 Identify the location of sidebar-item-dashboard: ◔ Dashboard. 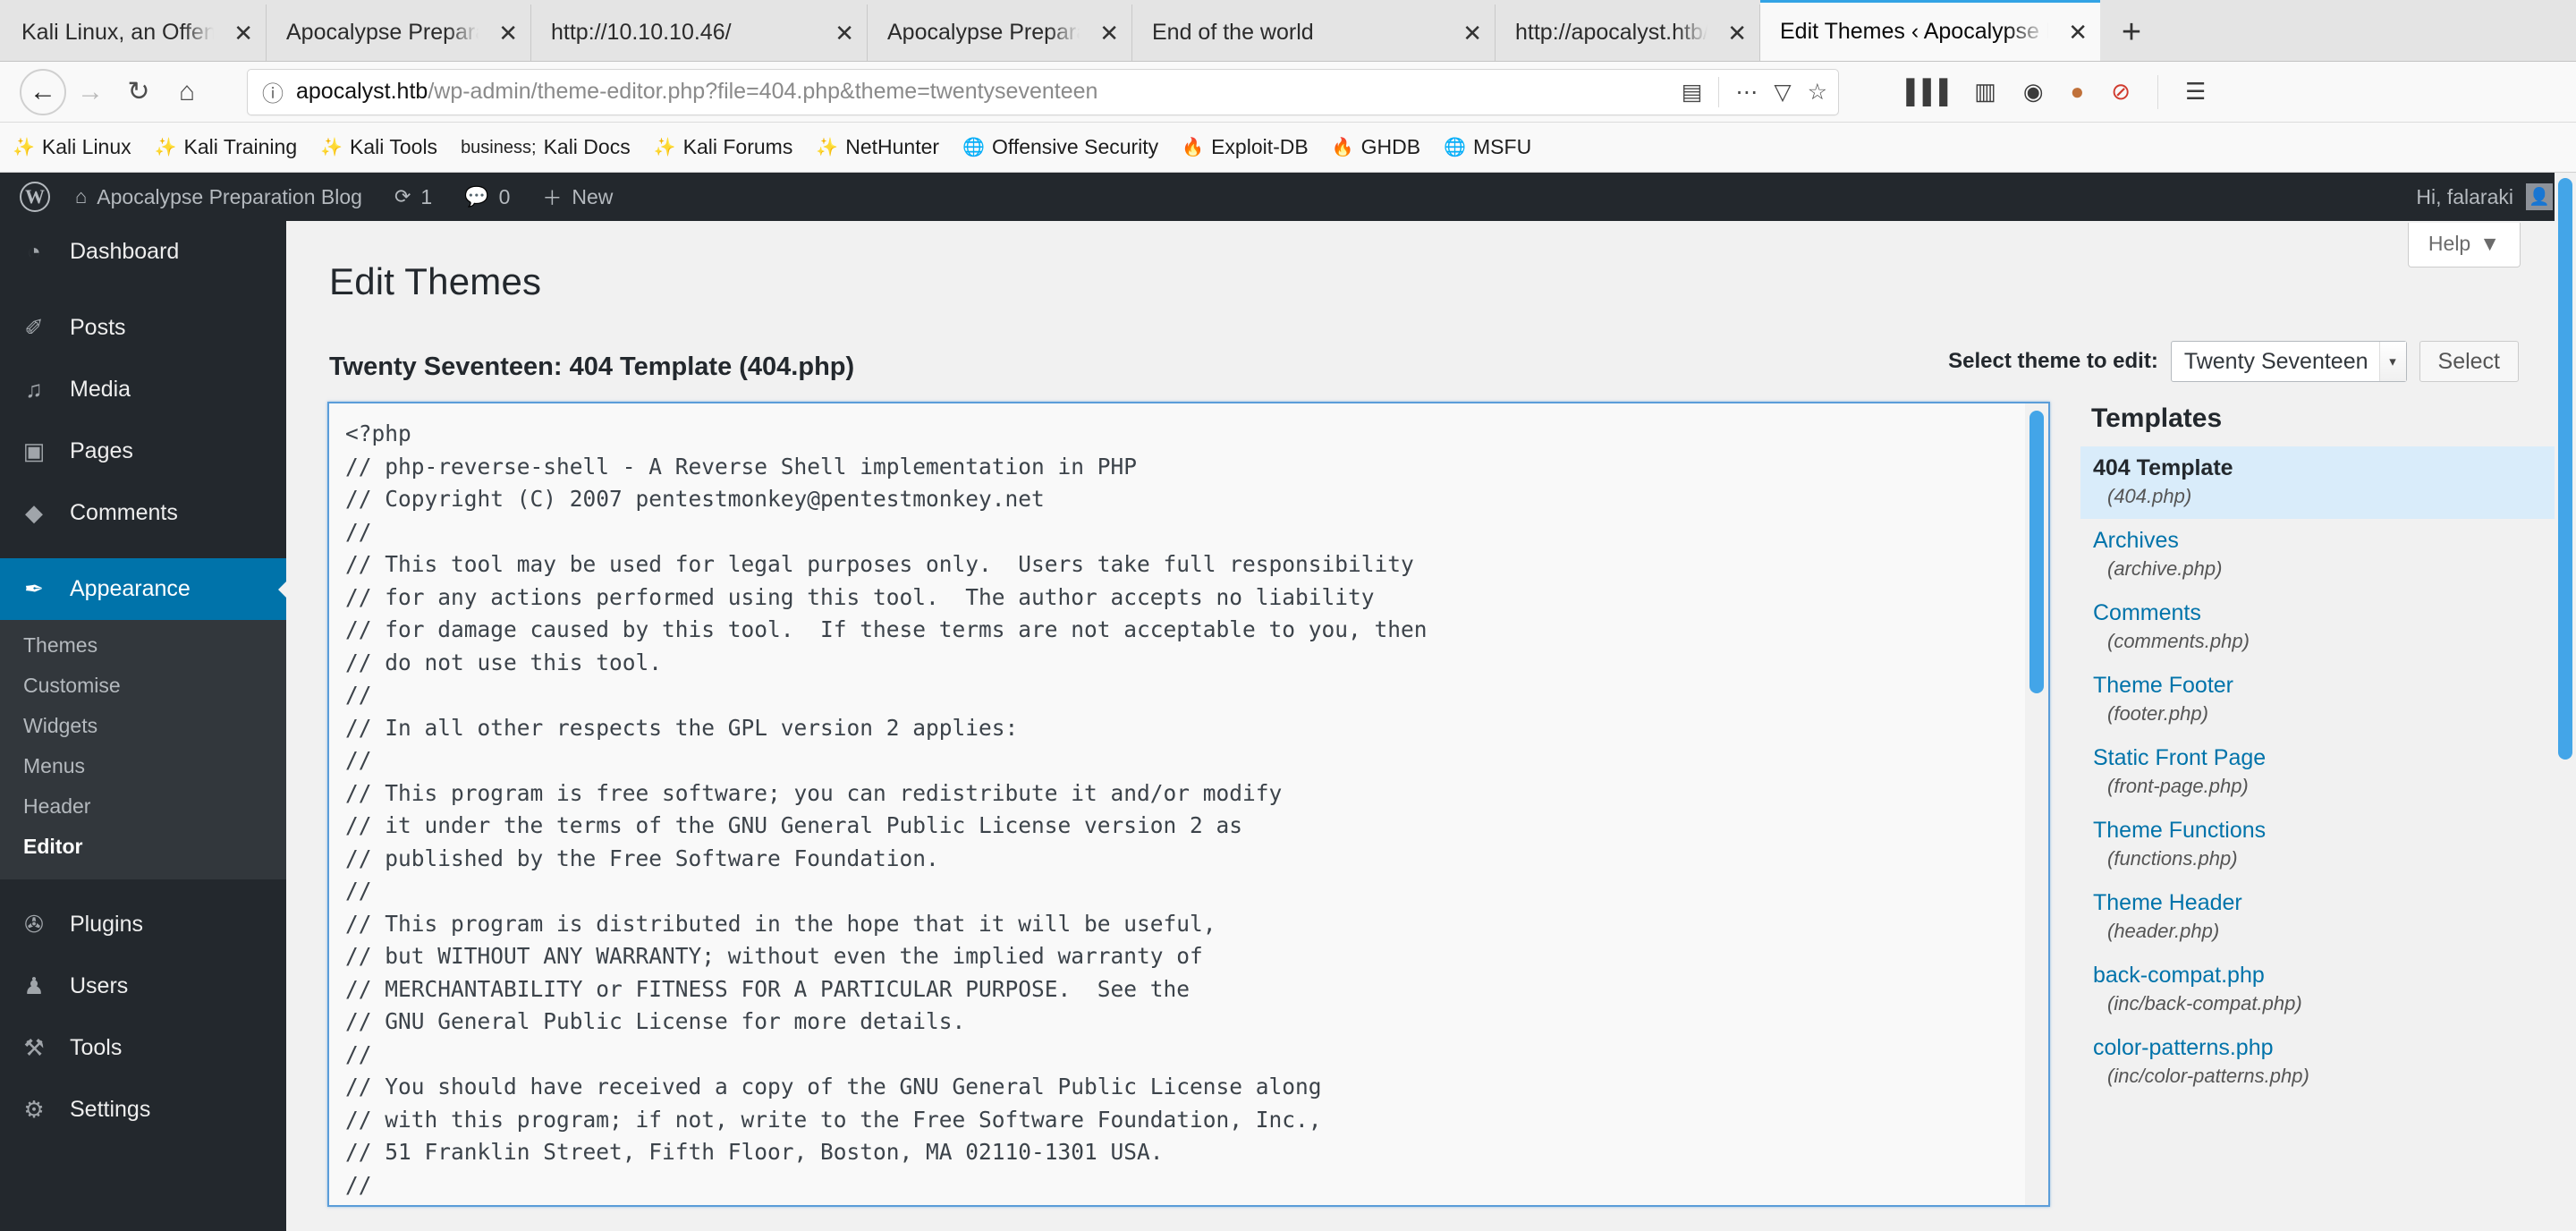
(143, 252).